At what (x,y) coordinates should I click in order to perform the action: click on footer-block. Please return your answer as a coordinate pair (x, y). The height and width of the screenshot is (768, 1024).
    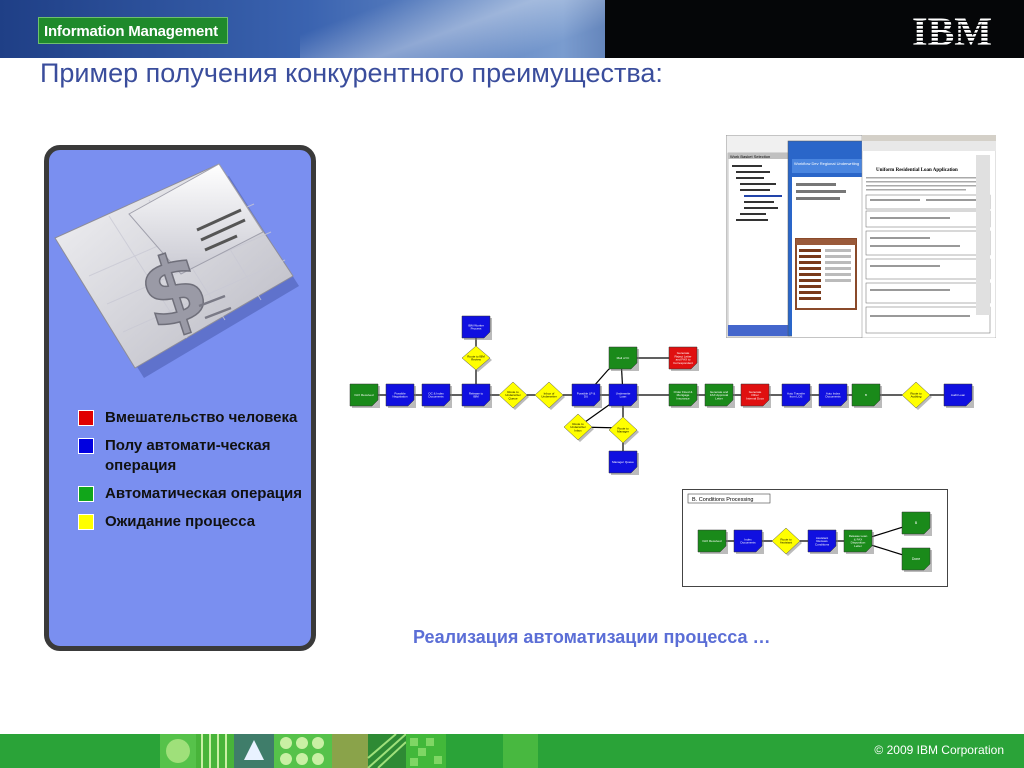
    Looking at the image, I should click on (520, 751).